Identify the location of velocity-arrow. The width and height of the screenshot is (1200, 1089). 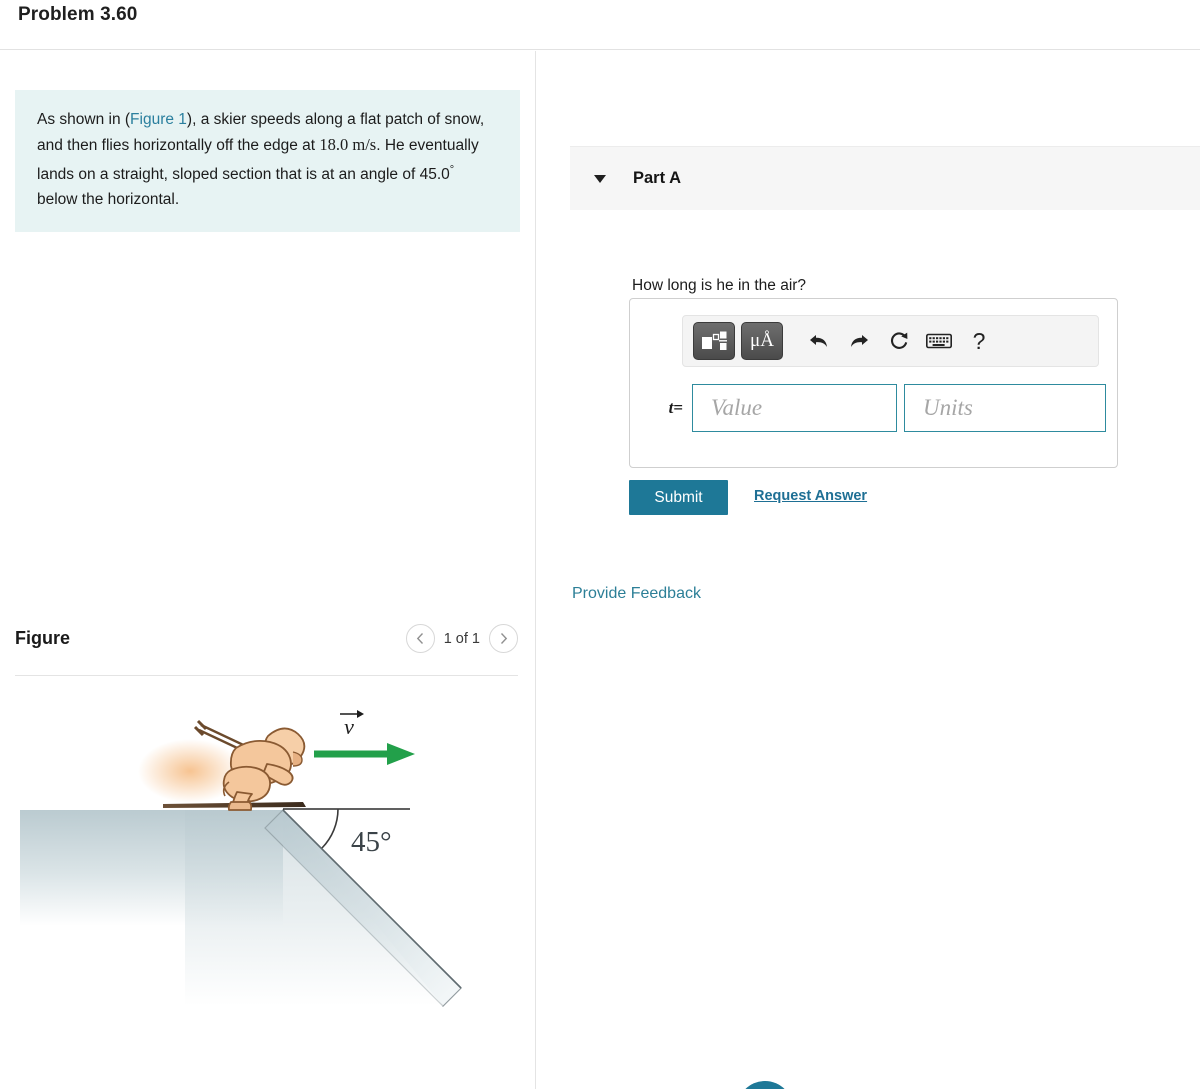
(364, 754).